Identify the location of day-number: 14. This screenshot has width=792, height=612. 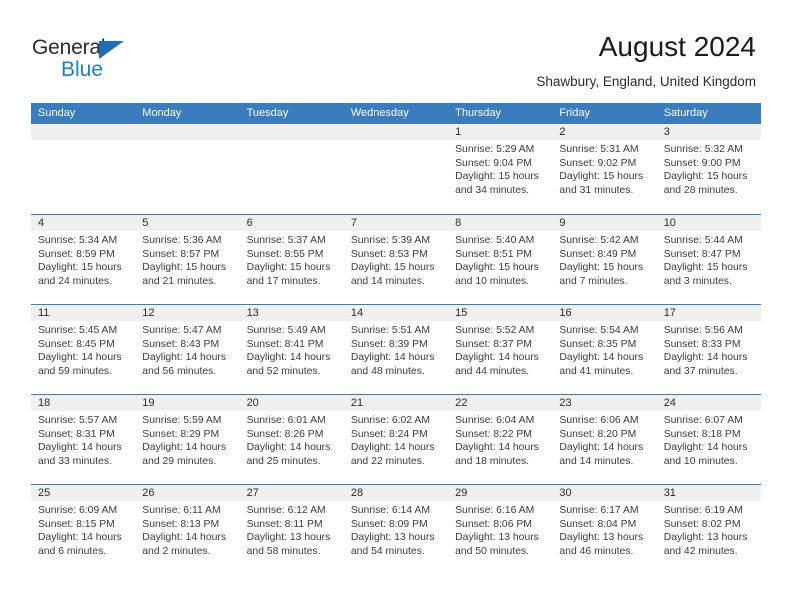
(396, 313).